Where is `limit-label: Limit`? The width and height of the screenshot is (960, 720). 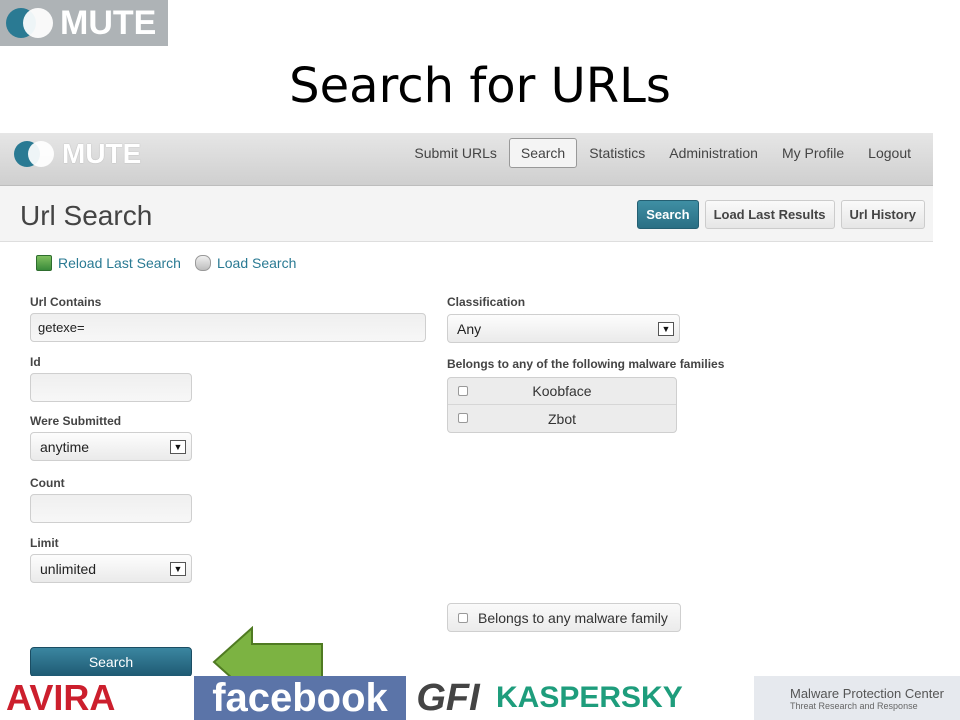 limit-label: Limit is located at coordinates (44, 543).